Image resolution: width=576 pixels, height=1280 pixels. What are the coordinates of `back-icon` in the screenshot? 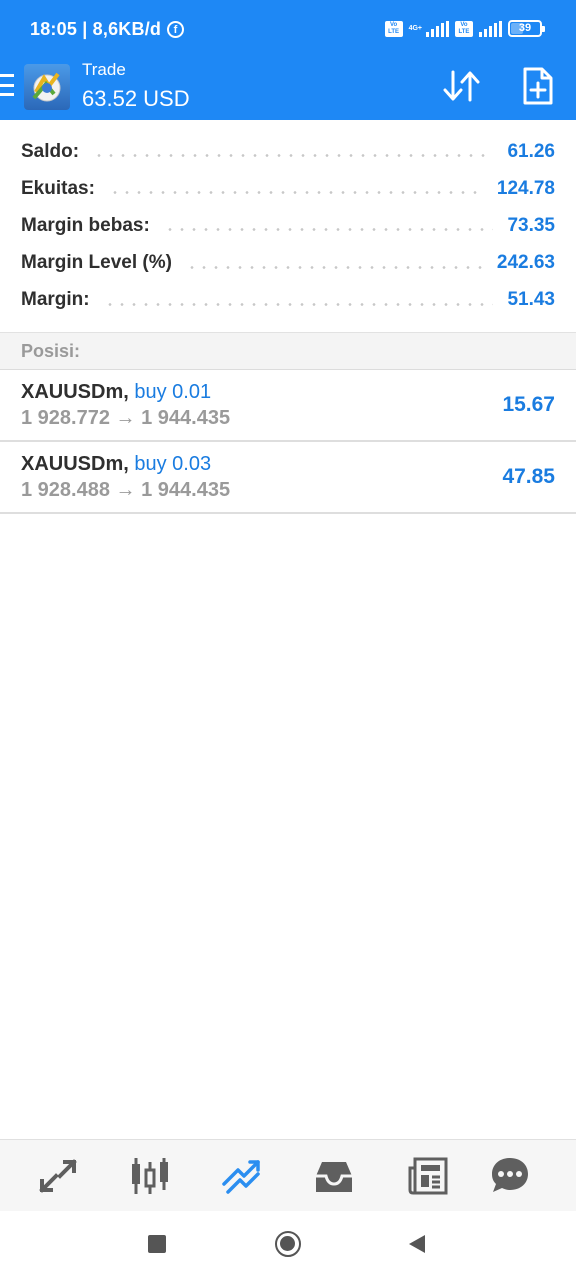 It's located at (417, 1244).